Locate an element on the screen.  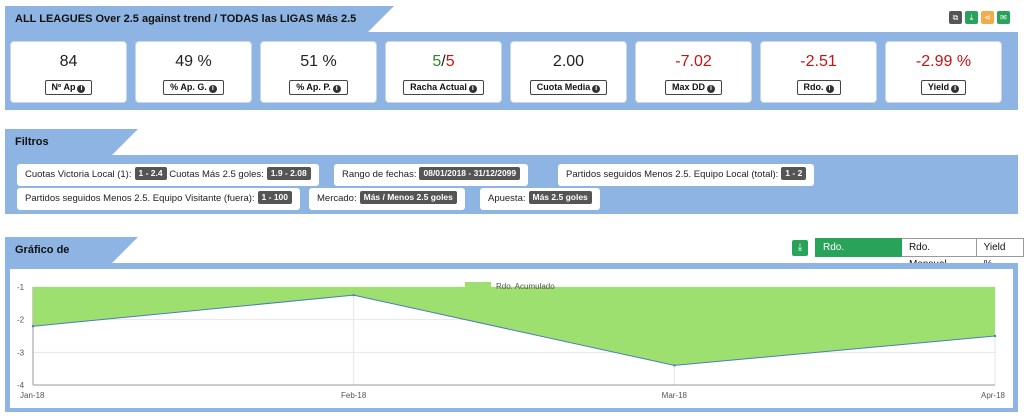
filter-label: Mercado: is located at coordinates (337, 198).